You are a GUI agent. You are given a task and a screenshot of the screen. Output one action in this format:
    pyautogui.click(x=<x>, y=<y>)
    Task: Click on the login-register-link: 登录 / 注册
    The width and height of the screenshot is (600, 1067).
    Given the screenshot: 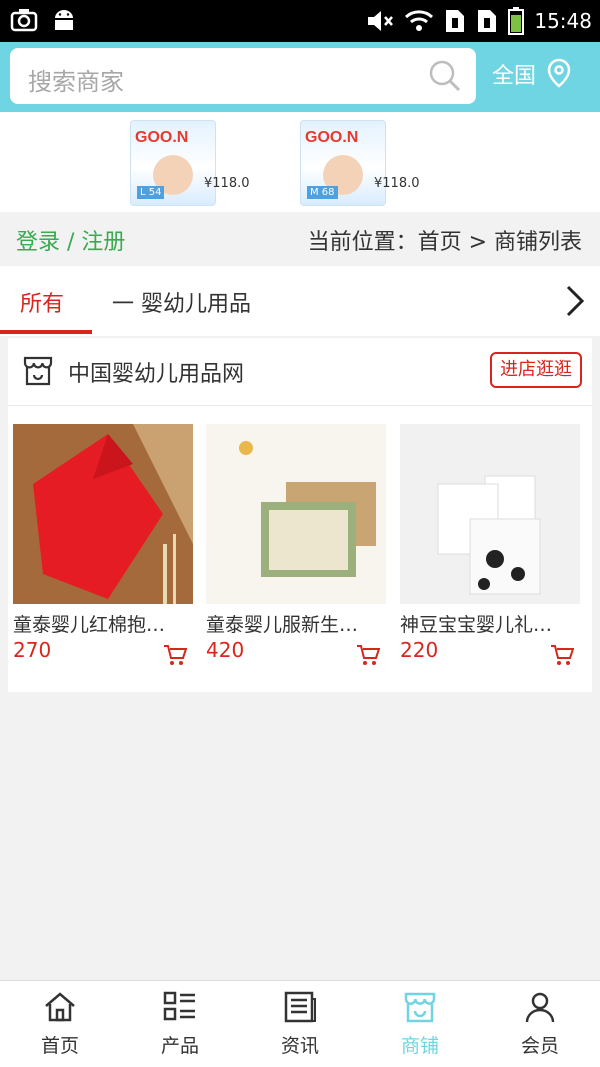 What is the action you would take?
    pyautogui.click(x=70, y=240)
    